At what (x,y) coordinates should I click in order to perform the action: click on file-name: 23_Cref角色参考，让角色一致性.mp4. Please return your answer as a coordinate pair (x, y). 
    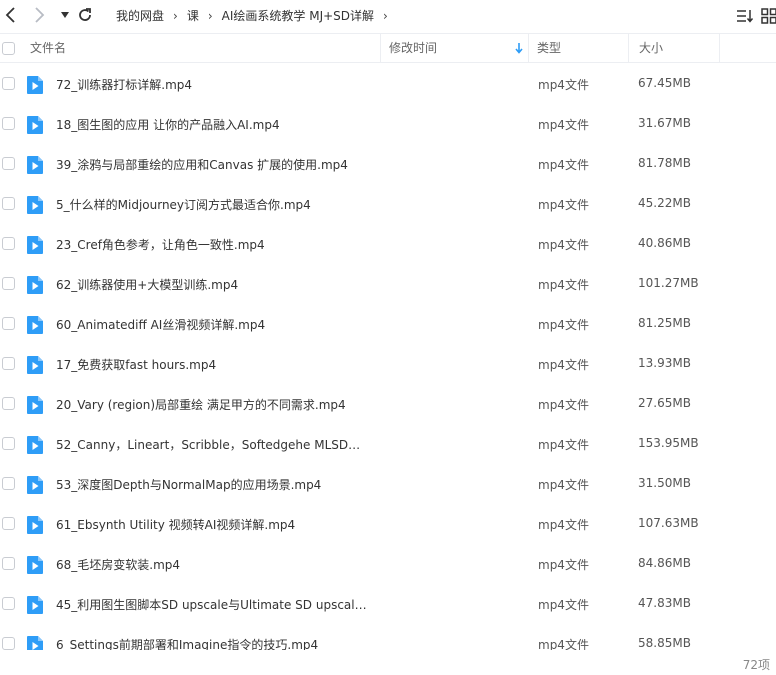
    Looking at the image, I should click on (160, 244).